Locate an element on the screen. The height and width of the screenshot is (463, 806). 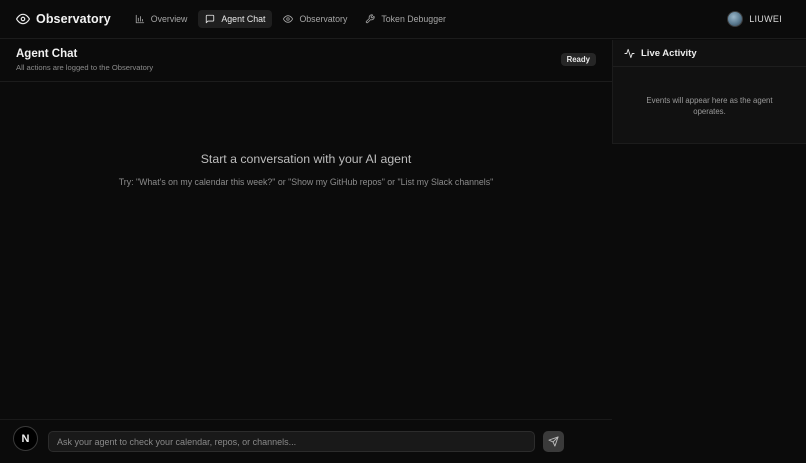
nav-item-label: Overview is located at coordinates (169, 19).